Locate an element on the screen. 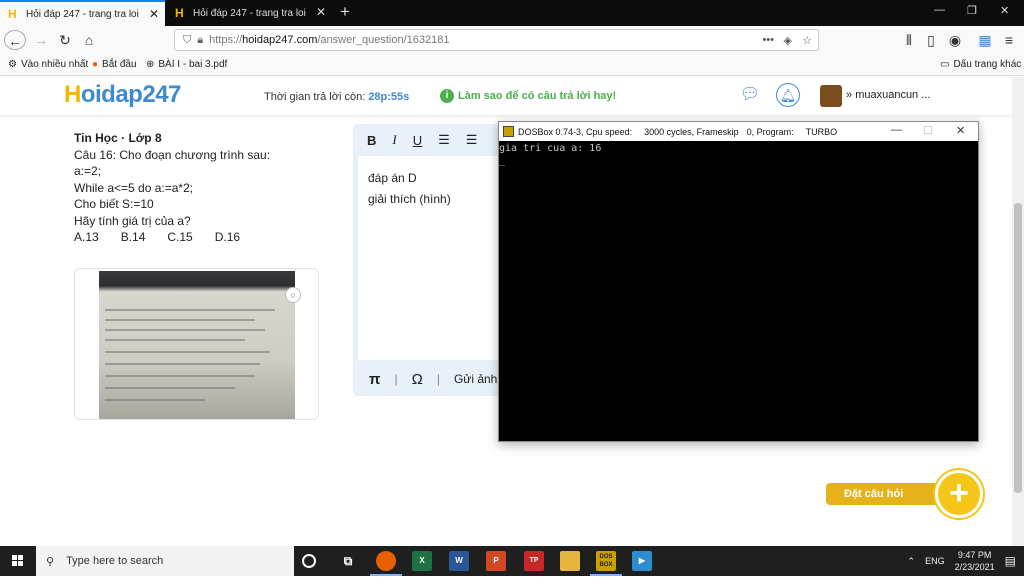 The width and height of the screenshot is (1024, 579). pi-icon: π is located at coordinates (374, 379).